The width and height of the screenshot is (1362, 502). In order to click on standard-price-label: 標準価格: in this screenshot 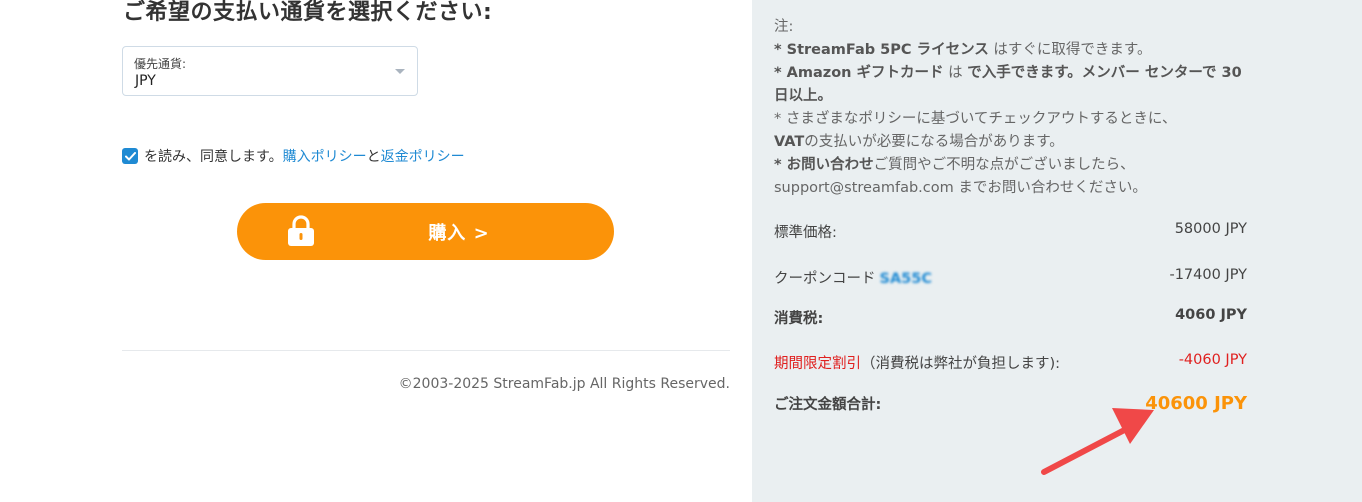, I will do `click(805, 233)`.